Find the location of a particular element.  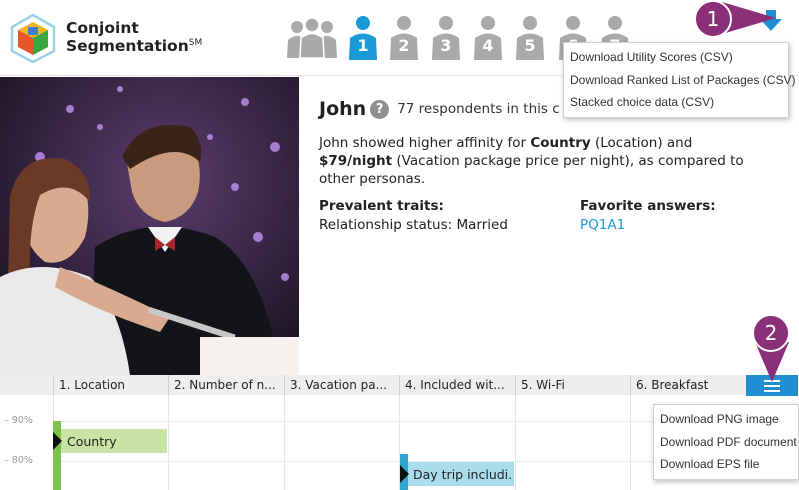

brand-line-1: Conjoint is located at coordinates (102, 28).